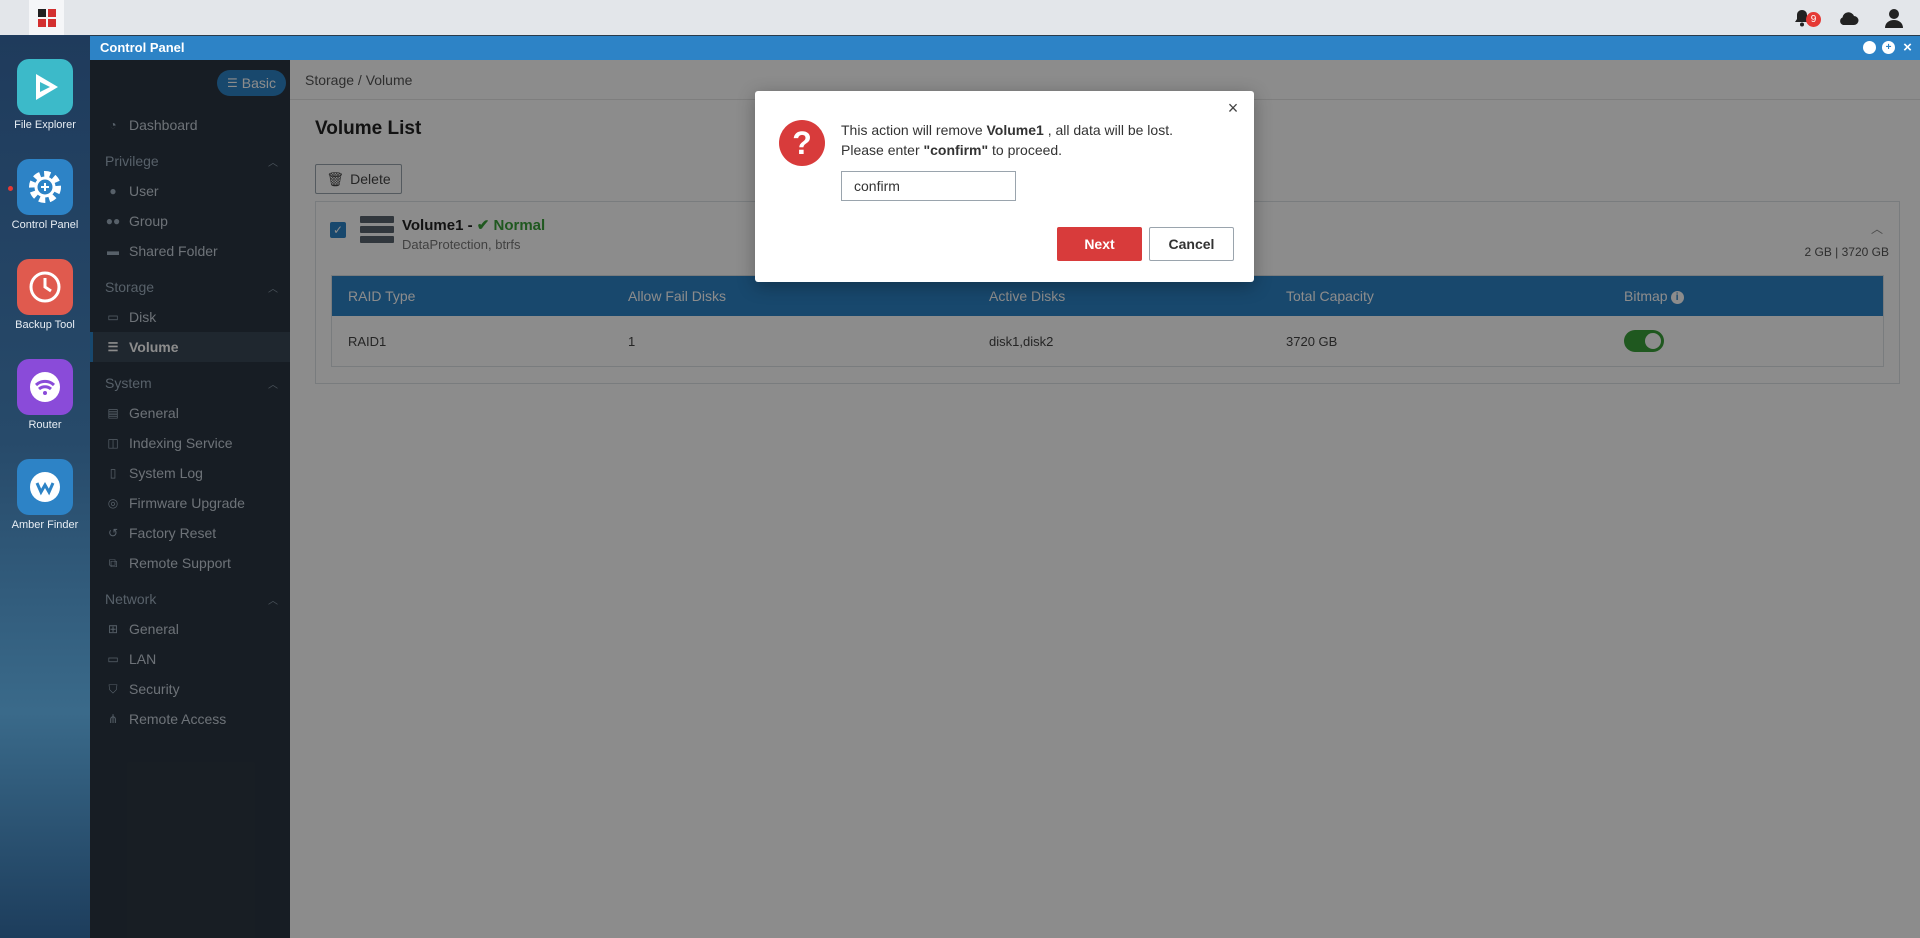 The image size is (1920, 938). I want to click on dialog-volume-name: Volume1, so click(1015, 130).